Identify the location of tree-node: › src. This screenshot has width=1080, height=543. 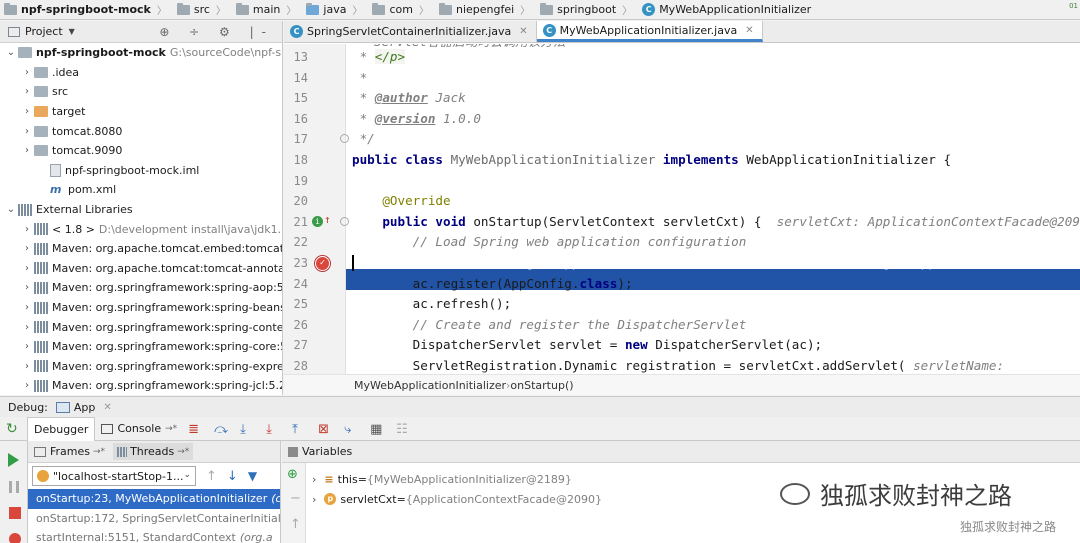
(141, 92).